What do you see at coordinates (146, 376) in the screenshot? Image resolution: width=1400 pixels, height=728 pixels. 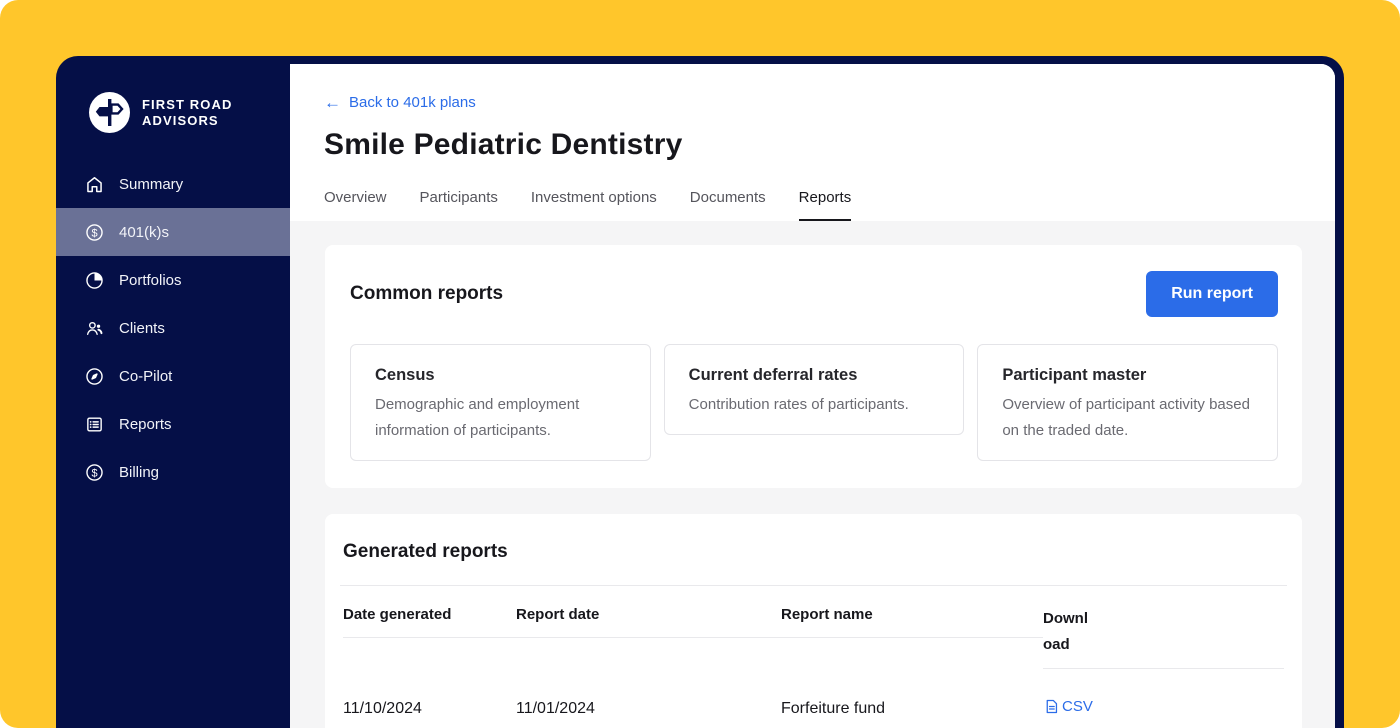 I see `sidebar-item-label: Co-Pilot` at bounding box center [146, 376].